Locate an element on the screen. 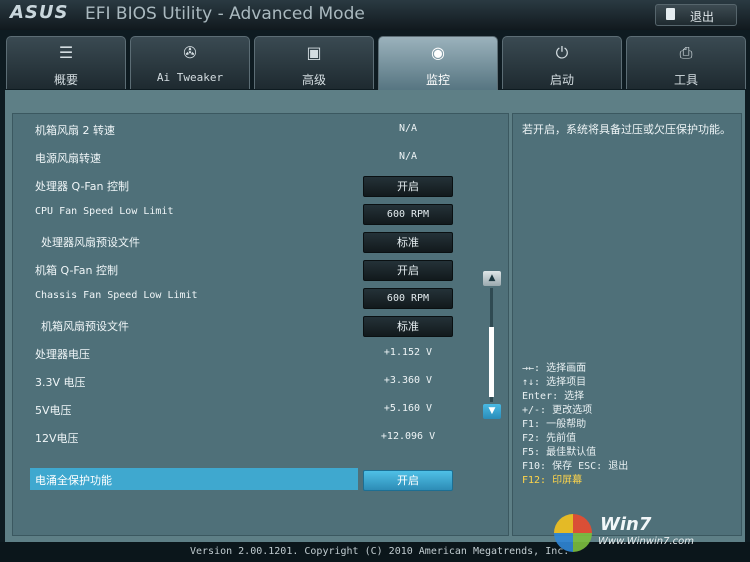 The image size is (750, 562). setting-value: +1.152 V is located at coordinates (408, 352).